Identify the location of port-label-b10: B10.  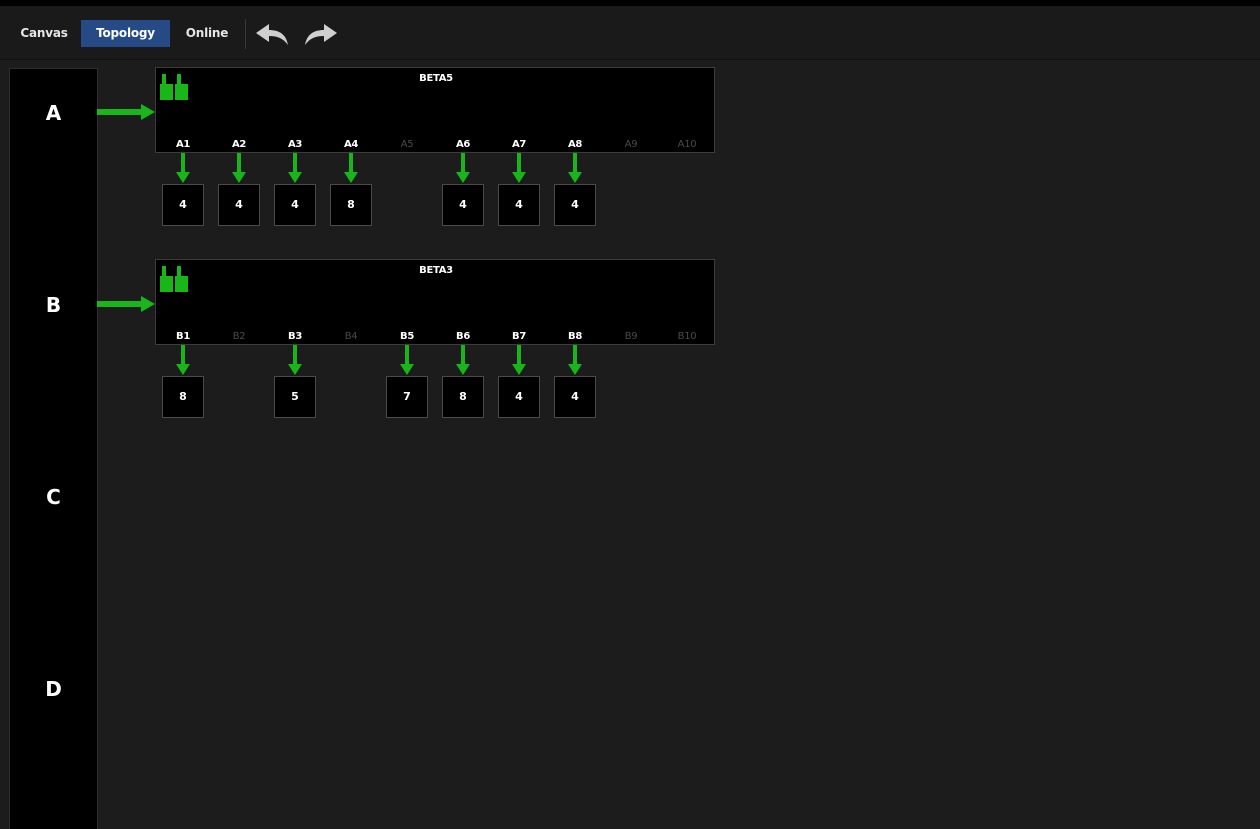
(687, 336).